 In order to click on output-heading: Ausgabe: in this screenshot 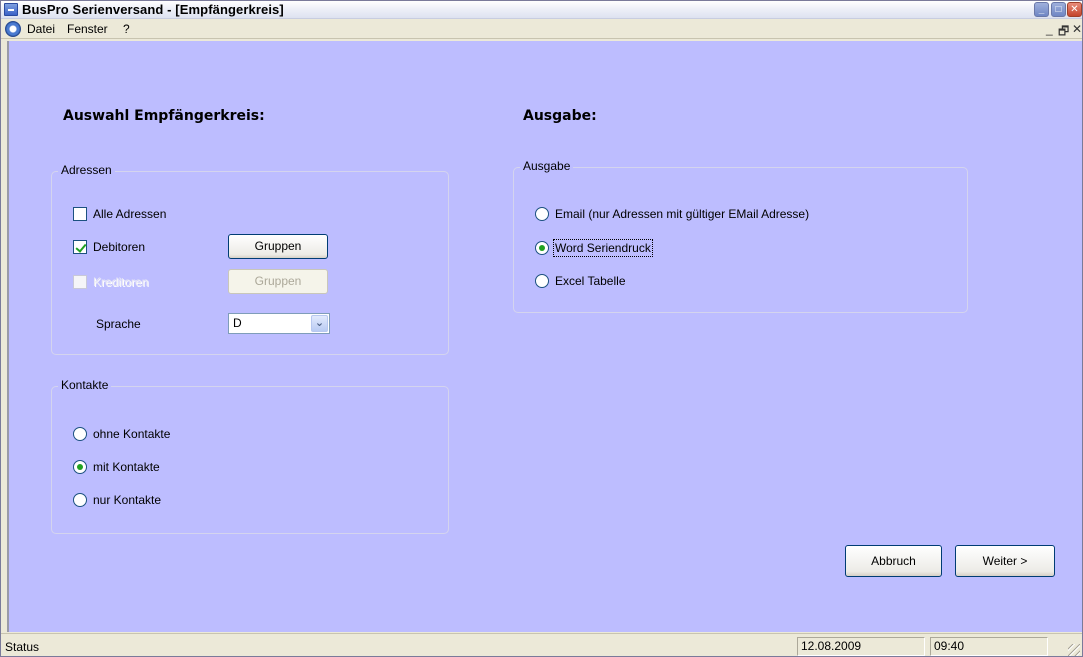, I will do `click(560, 116)`.